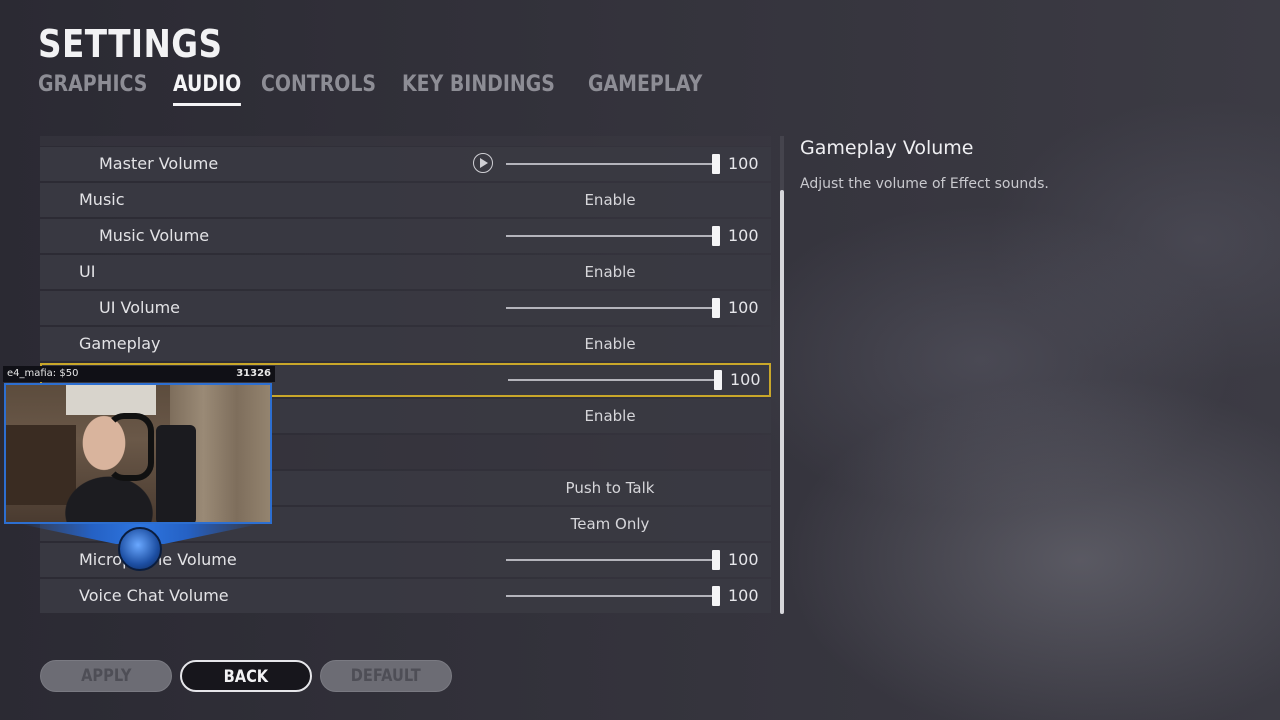 The image size is (1280, 720). Describe the element at coordinates (318, 89) in the screenshot. I see `tab-controls: CONTROLS` at that location.